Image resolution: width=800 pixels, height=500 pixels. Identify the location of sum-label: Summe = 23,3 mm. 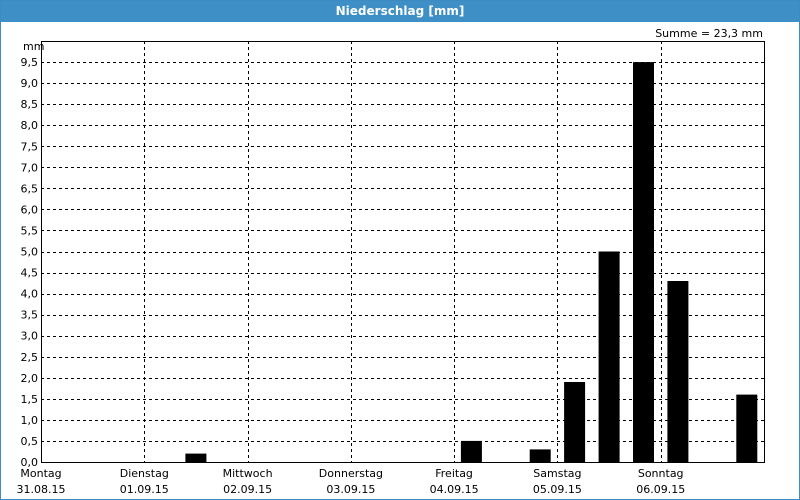
(709, 33).